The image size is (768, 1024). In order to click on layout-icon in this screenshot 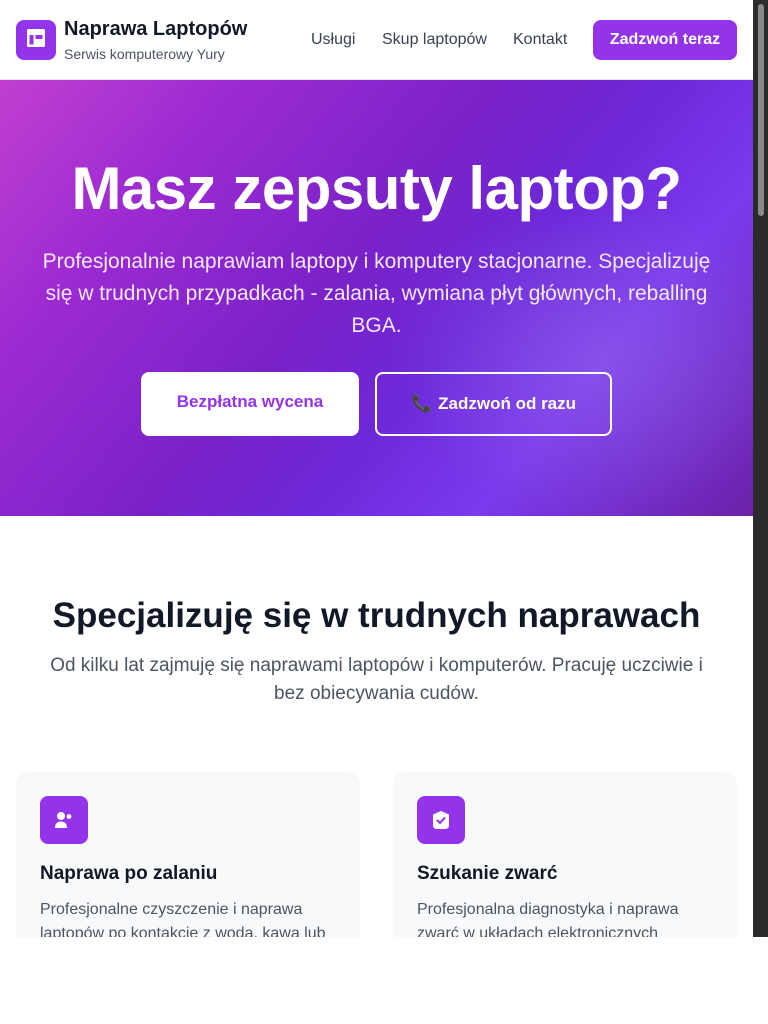, I will do `click(36, 40)`.